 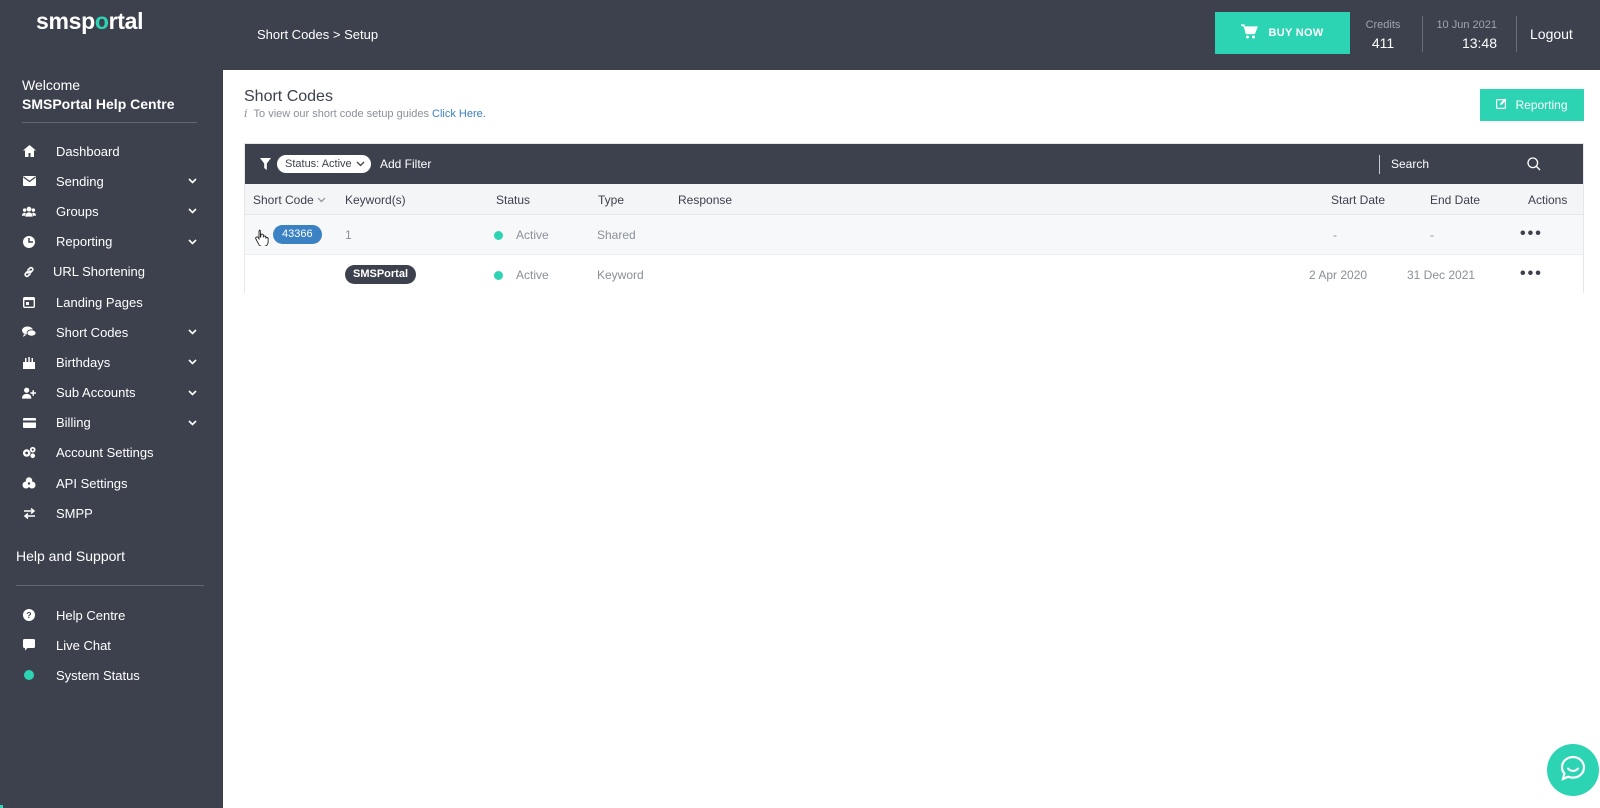 What do you see at coordinates (297, 234) in the screenshot?
I see `short-code-badge: 43366` at bounding box center [297, 234].